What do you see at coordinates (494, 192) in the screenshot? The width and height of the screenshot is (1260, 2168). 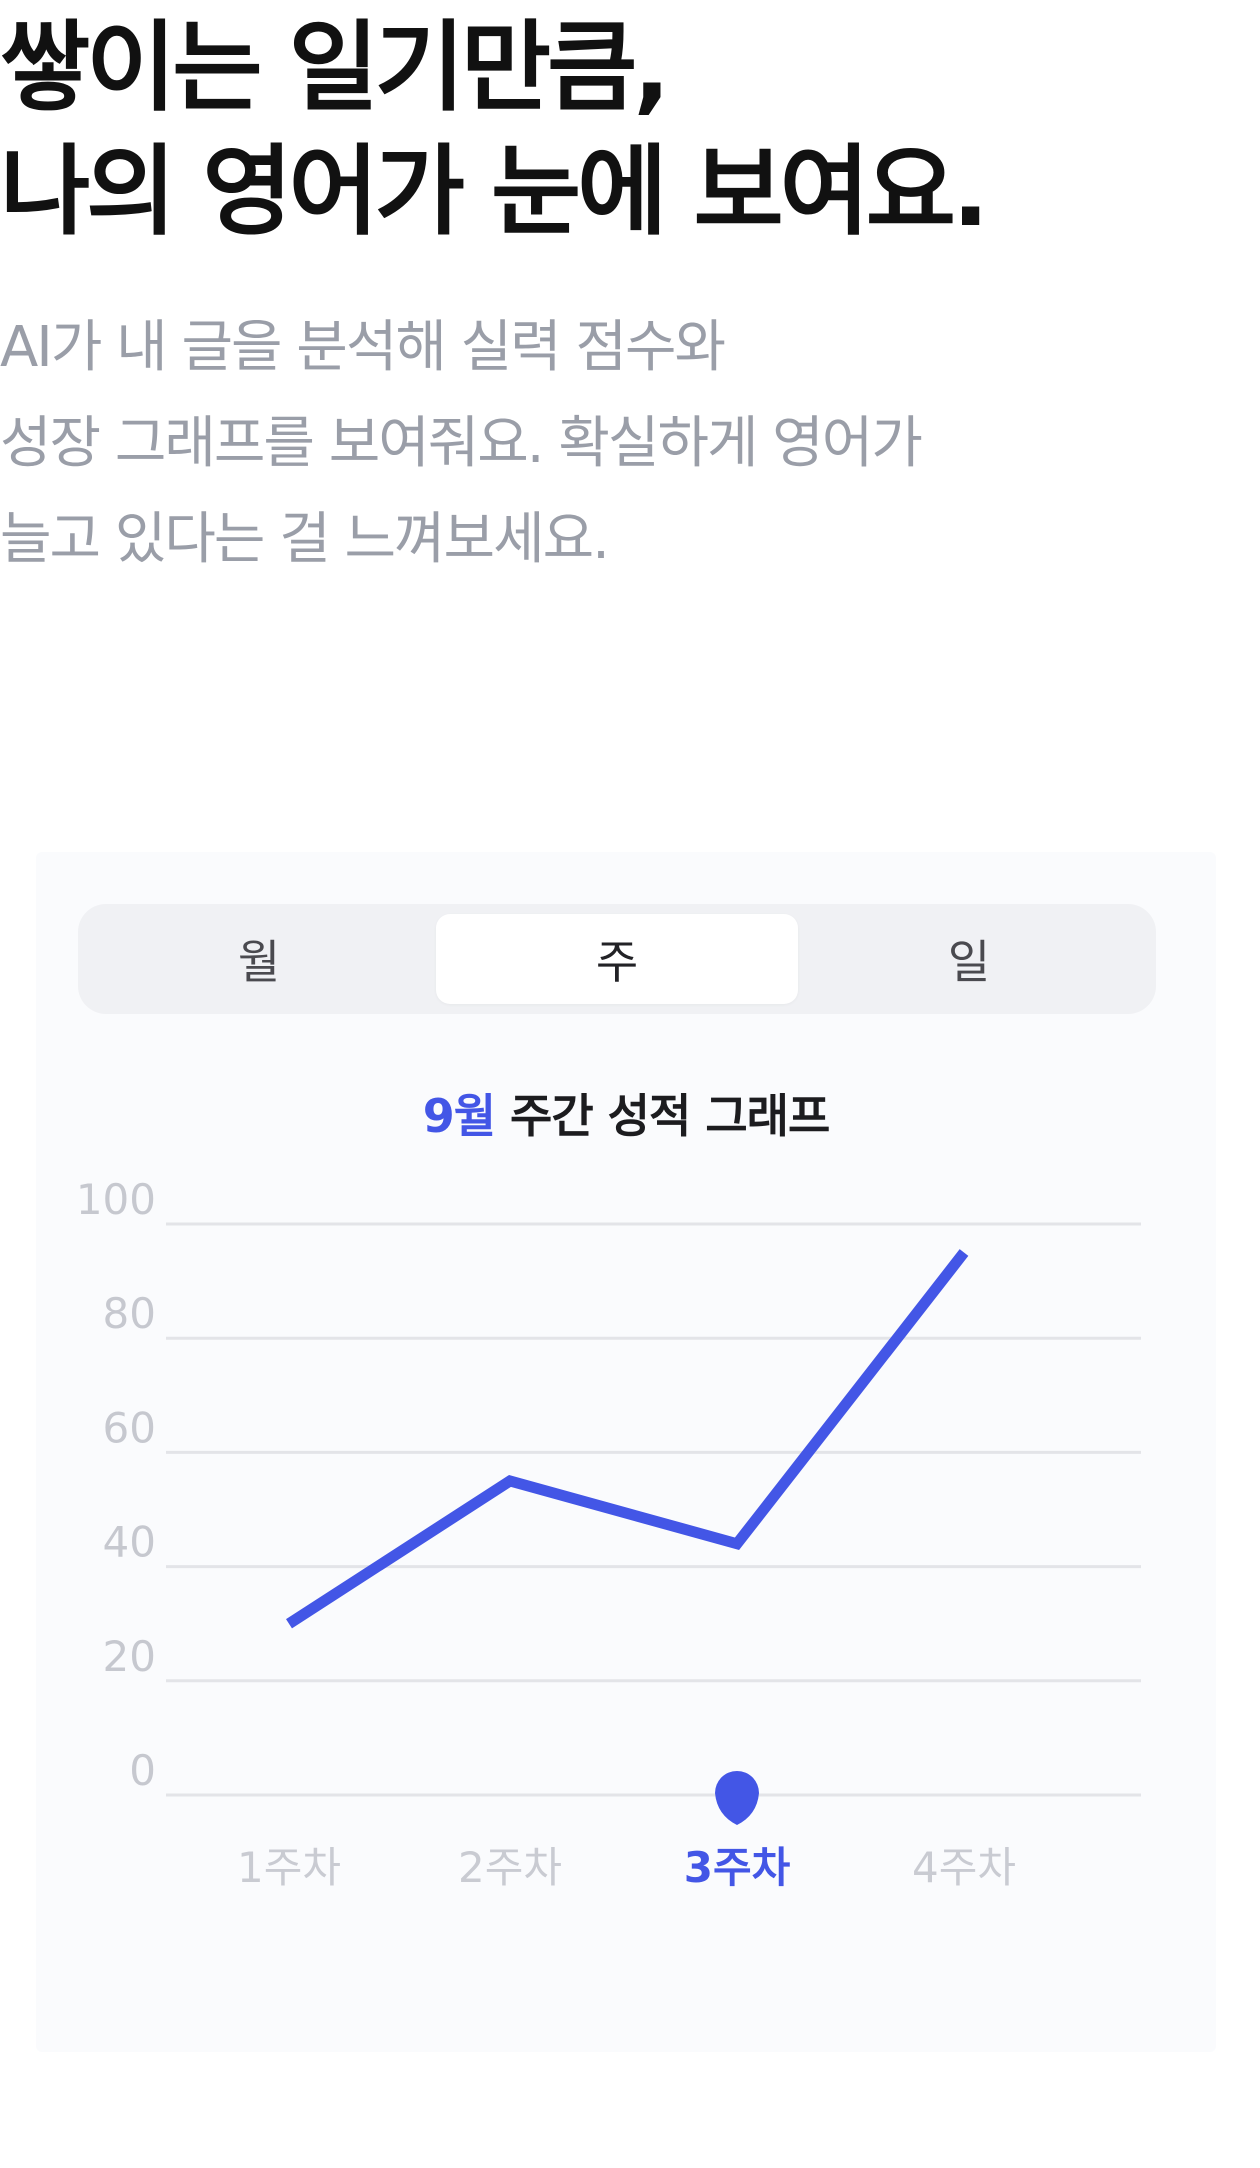 I see `hero-title-line-2: 나의 영어가 눈에 보여요.` at bounding box center [494, 192].